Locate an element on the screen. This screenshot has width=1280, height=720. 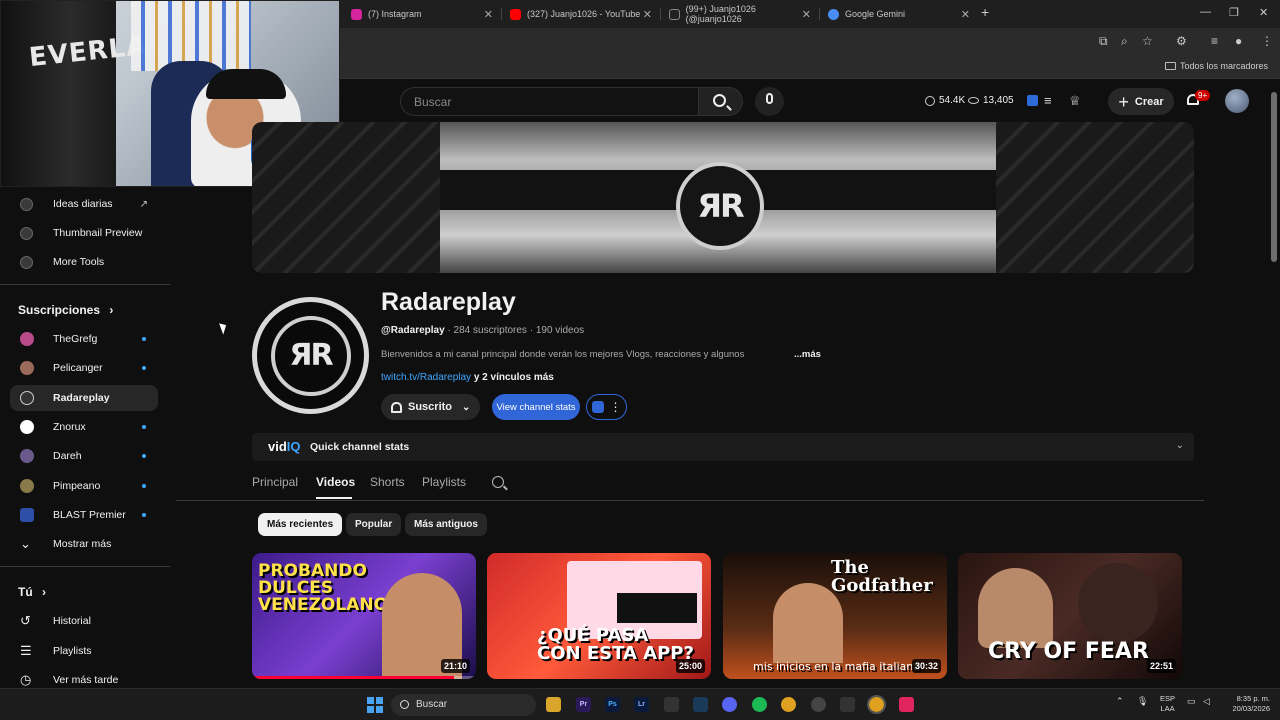
search-icon is located at coordinates (498, 482).